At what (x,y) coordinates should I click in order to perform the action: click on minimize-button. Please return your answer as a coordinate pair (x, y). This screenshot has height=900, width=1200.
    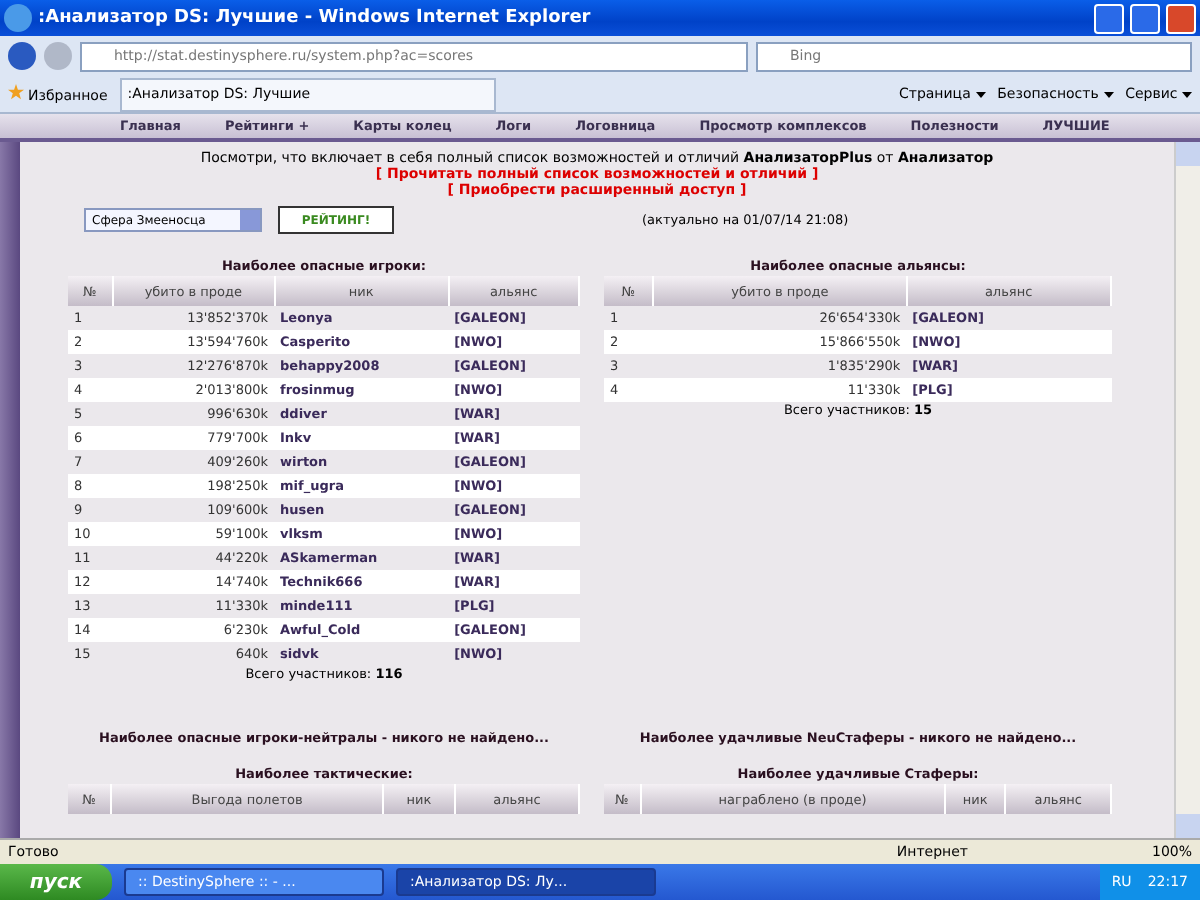
    Looking at the image, I should click on (1109, 18).